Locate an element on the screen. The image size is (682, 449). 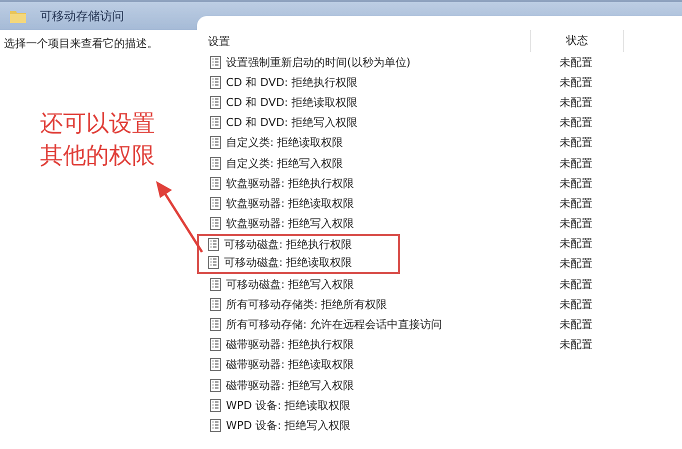
setting-name: 所有可移动存储类: 拒绝所有权限 is located at coordinates (307, 304).